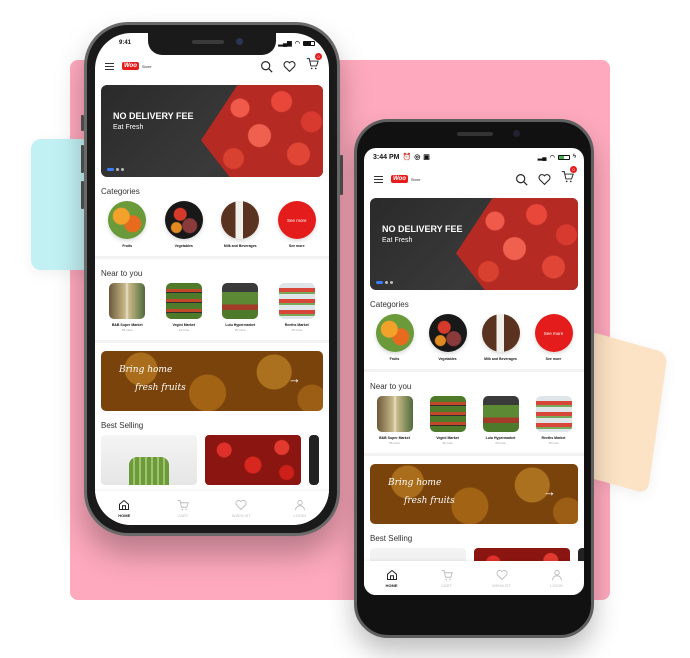 This screenshot has height=658, width=690. Describe the element at coordinates (446, 585) in the screenshot. I see `tab-label: CART` at that location.